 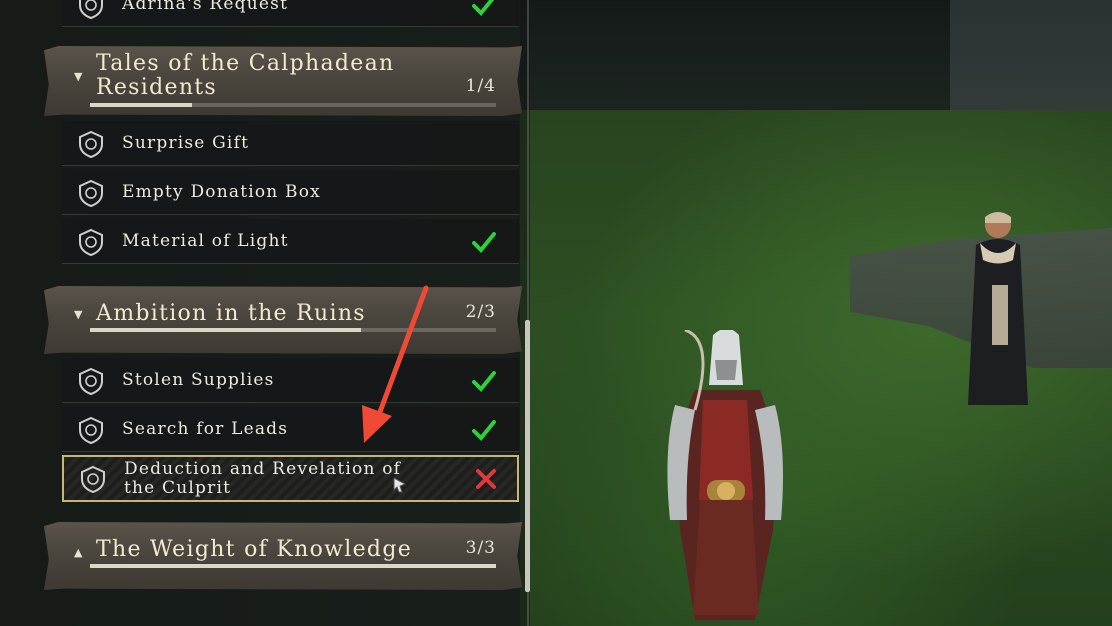 What do you see at coordinates (480, 312) in the screenshot?
I see `quest-group-progress-text: 2/3` at bounding box center [480, 312].